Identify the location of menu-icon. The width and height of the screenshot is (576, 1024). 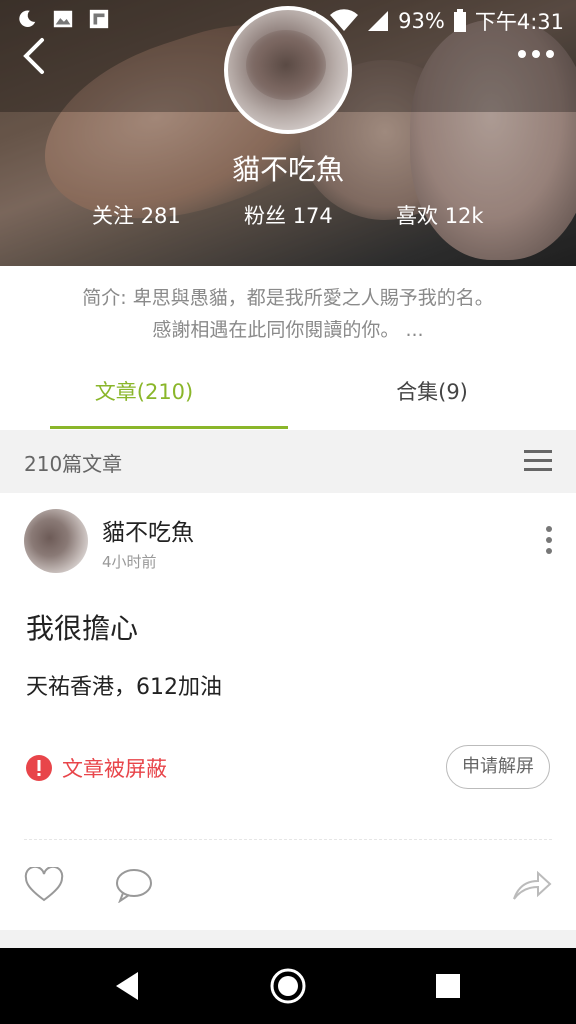
(538, 461).